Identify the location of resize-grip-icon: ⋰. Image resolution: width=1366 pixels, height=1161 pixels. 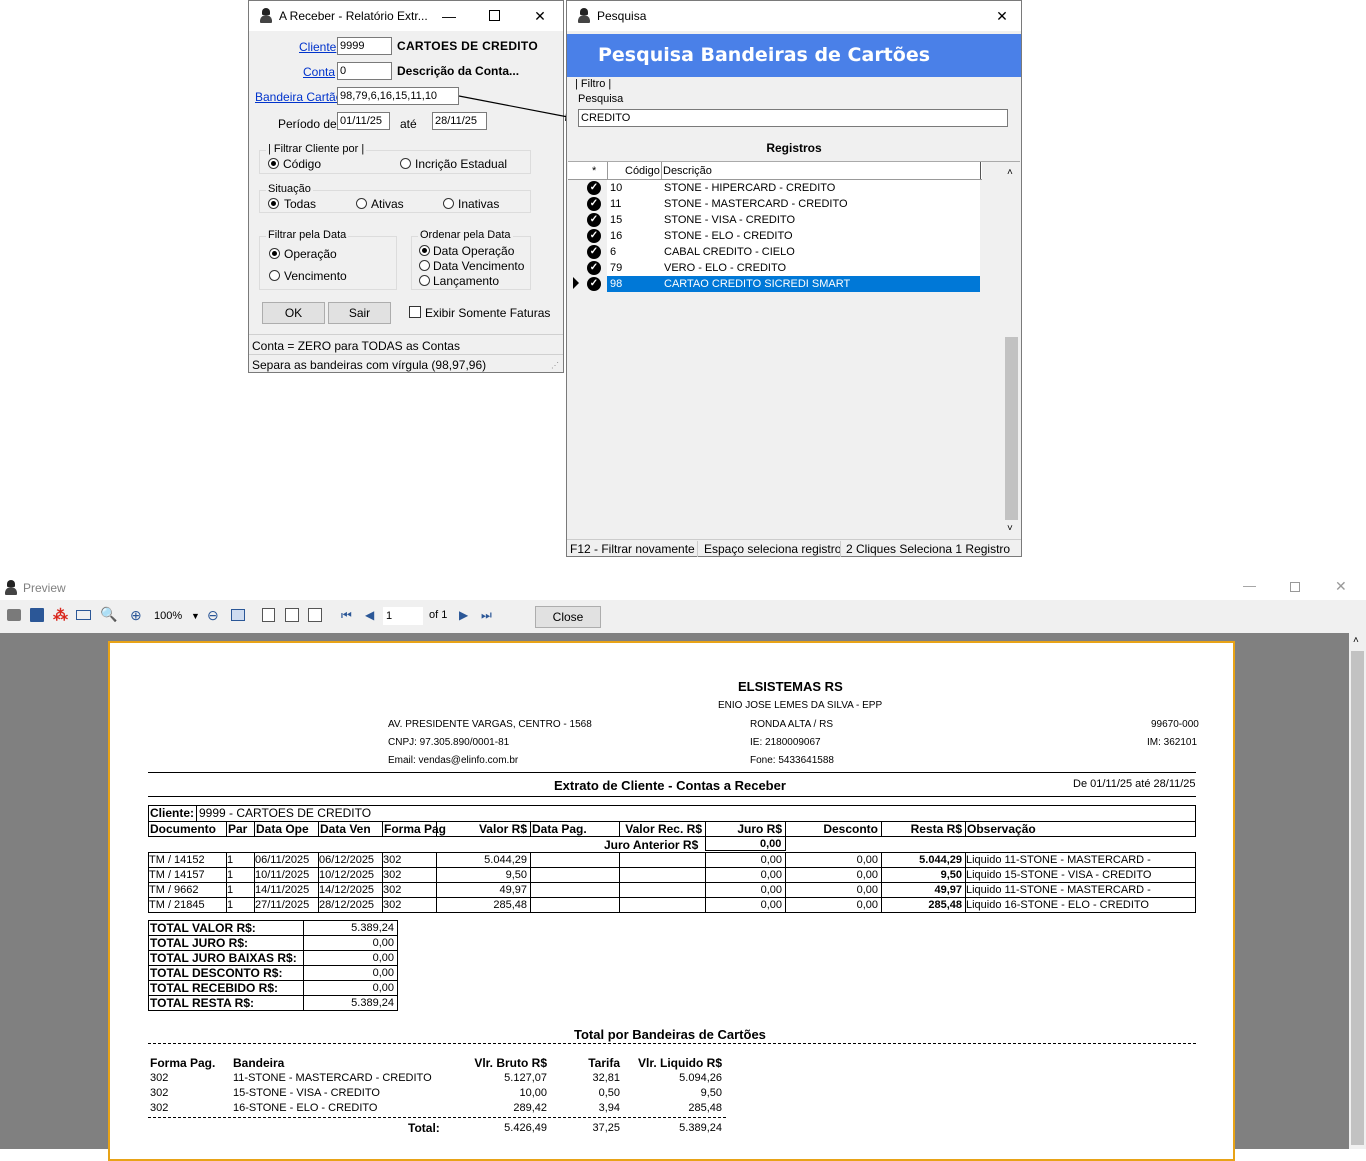
(555, 365).